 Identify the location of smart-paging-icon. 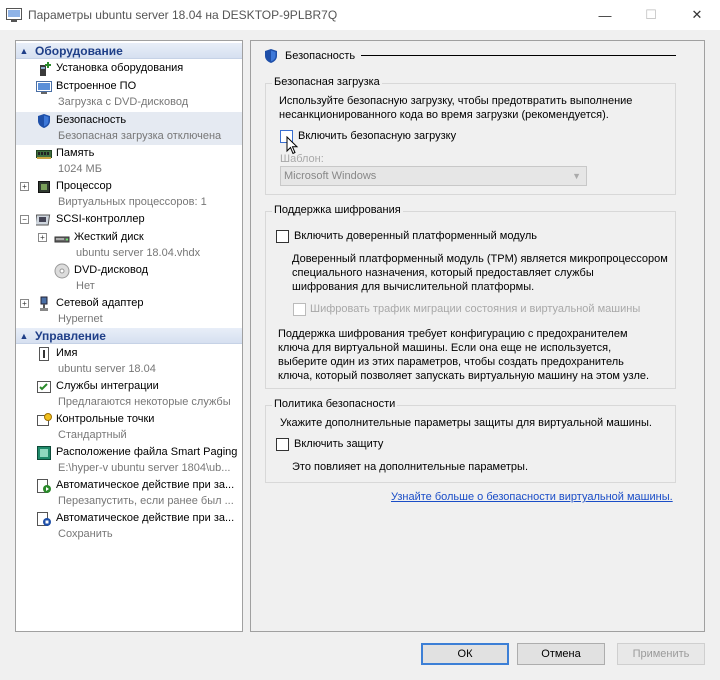
(44, 453).